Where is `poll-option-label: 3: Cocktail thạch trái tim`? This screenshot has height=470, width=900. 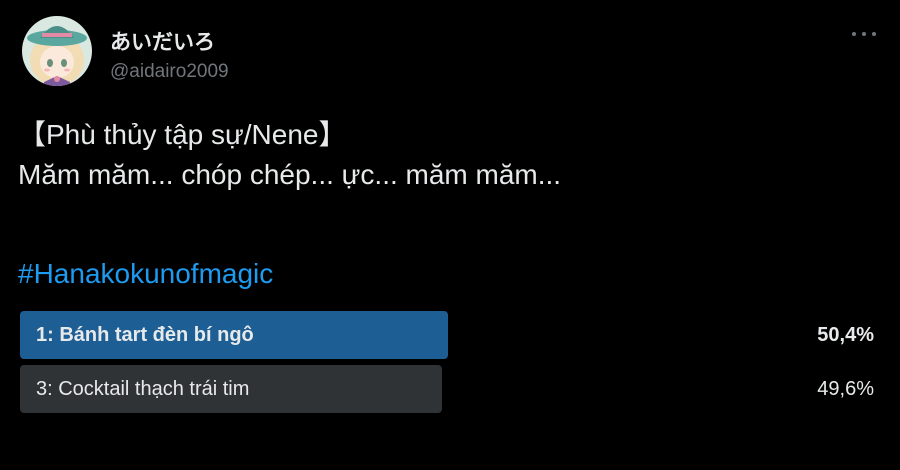
poll-option-label: 3: Cocktail thạch trái tim is located at coordinates (143, 389).